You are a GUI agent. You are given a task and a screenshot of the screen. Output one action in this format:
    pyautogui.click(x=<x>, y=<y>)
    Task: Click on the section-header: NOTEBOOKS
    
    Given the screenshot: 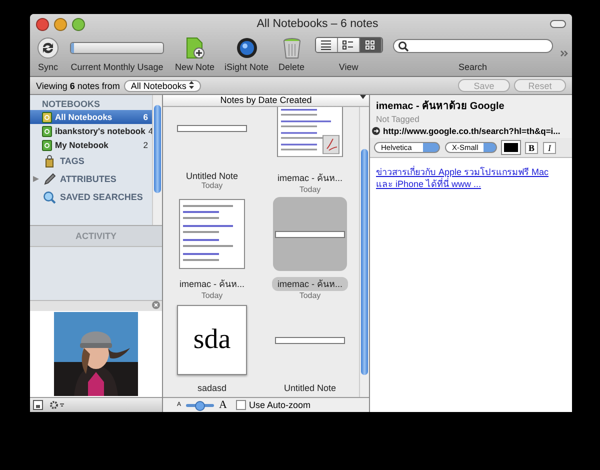 What is the action you would take?
    pyautogui.click(x=71, y=104)
    